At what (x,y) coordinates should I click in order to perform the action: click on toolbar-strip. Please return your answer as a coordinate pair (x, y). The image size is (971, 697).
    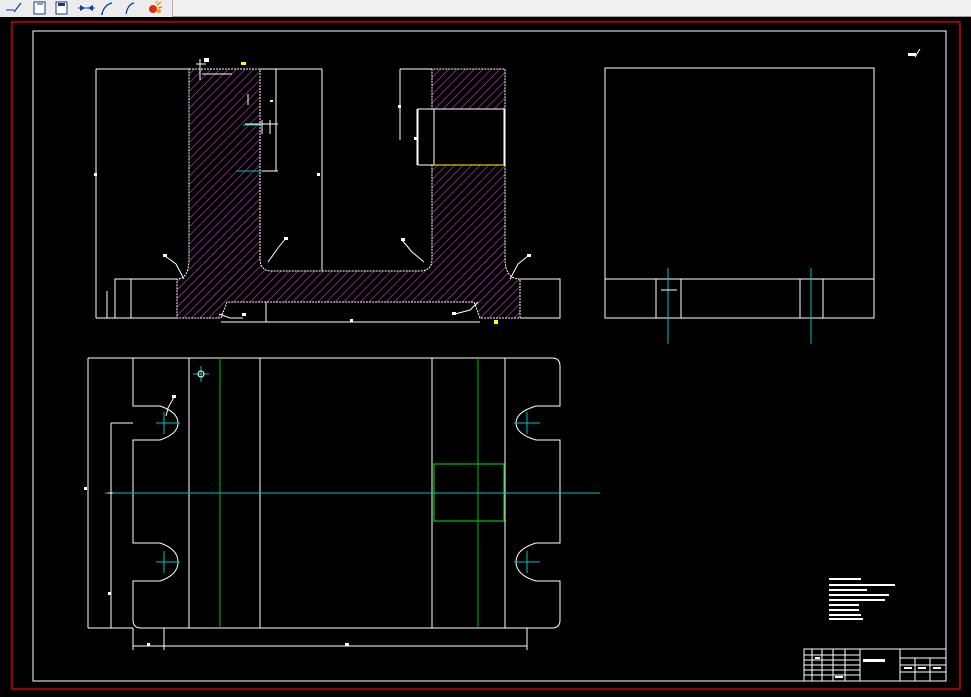
    Looking at the image, I should click on (86, 8).